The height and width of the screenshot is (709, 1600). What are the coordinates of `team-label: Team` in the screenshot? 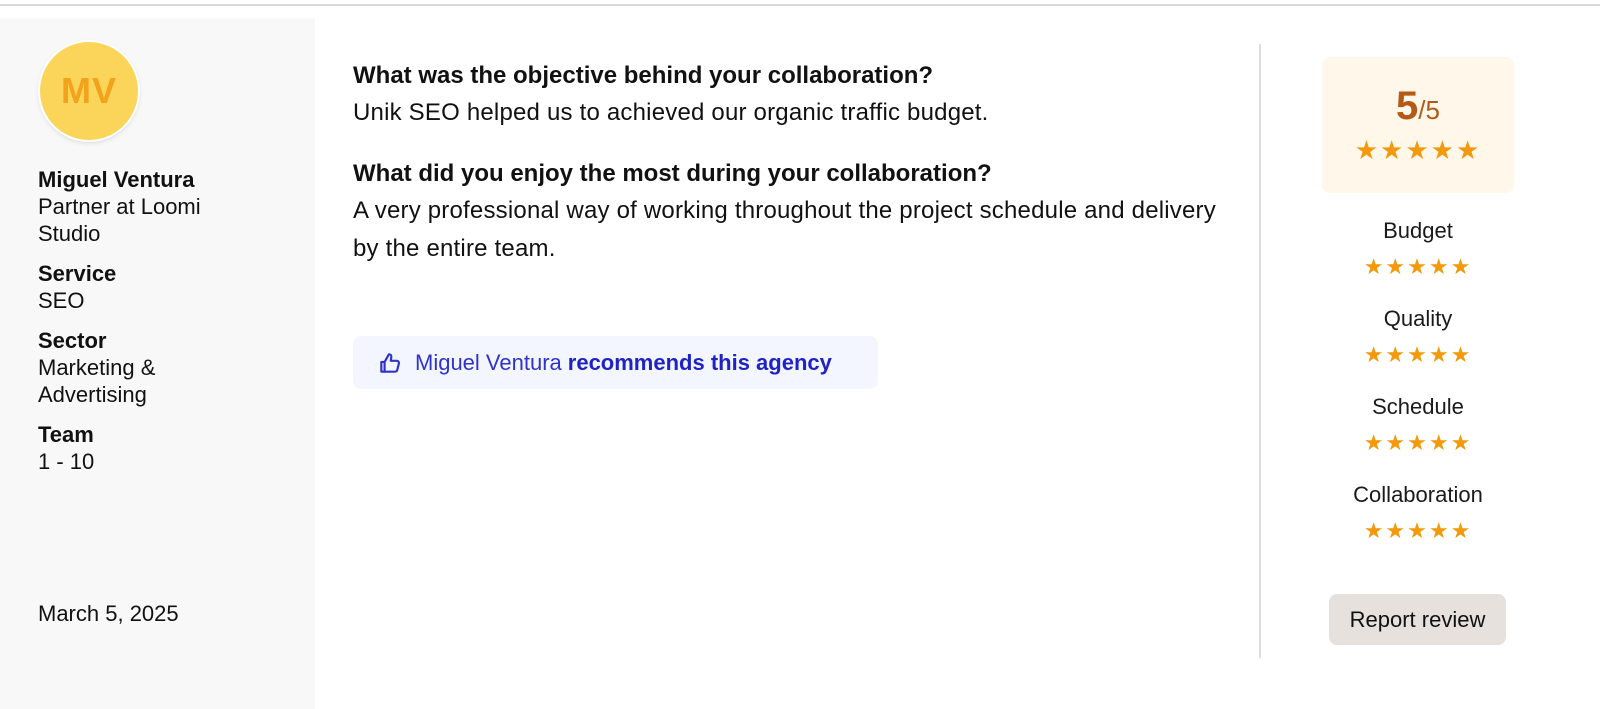 It's located at (66, 434).